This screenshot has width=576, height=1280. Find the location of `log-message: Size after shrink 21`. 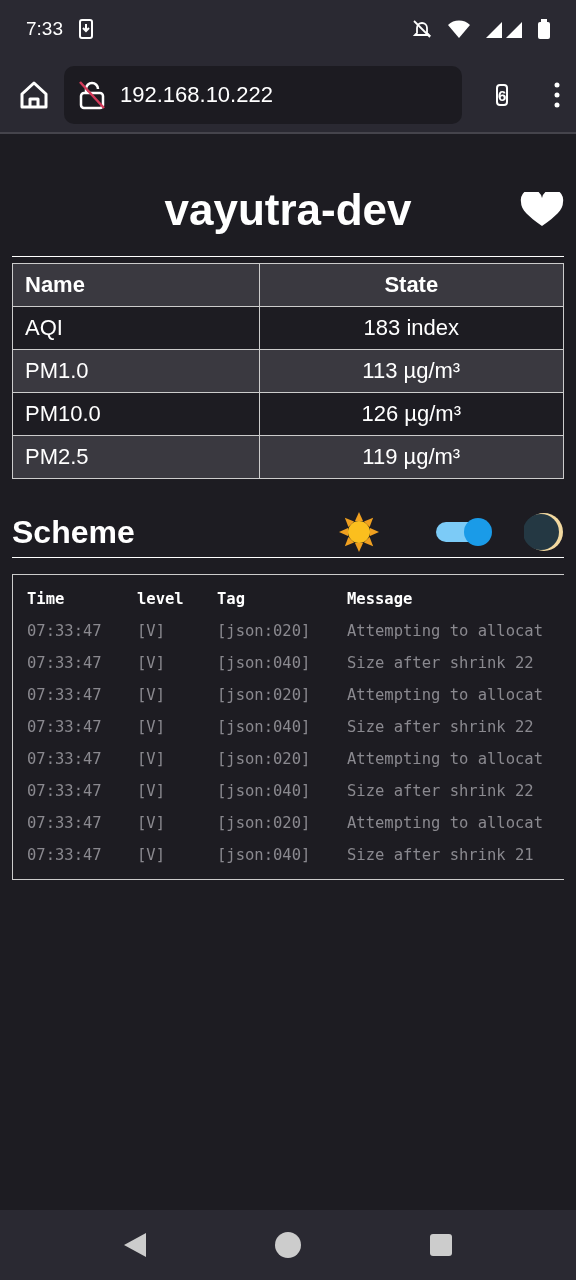

log-message: Size after shrink 21 is located at coordinates (441, 855).